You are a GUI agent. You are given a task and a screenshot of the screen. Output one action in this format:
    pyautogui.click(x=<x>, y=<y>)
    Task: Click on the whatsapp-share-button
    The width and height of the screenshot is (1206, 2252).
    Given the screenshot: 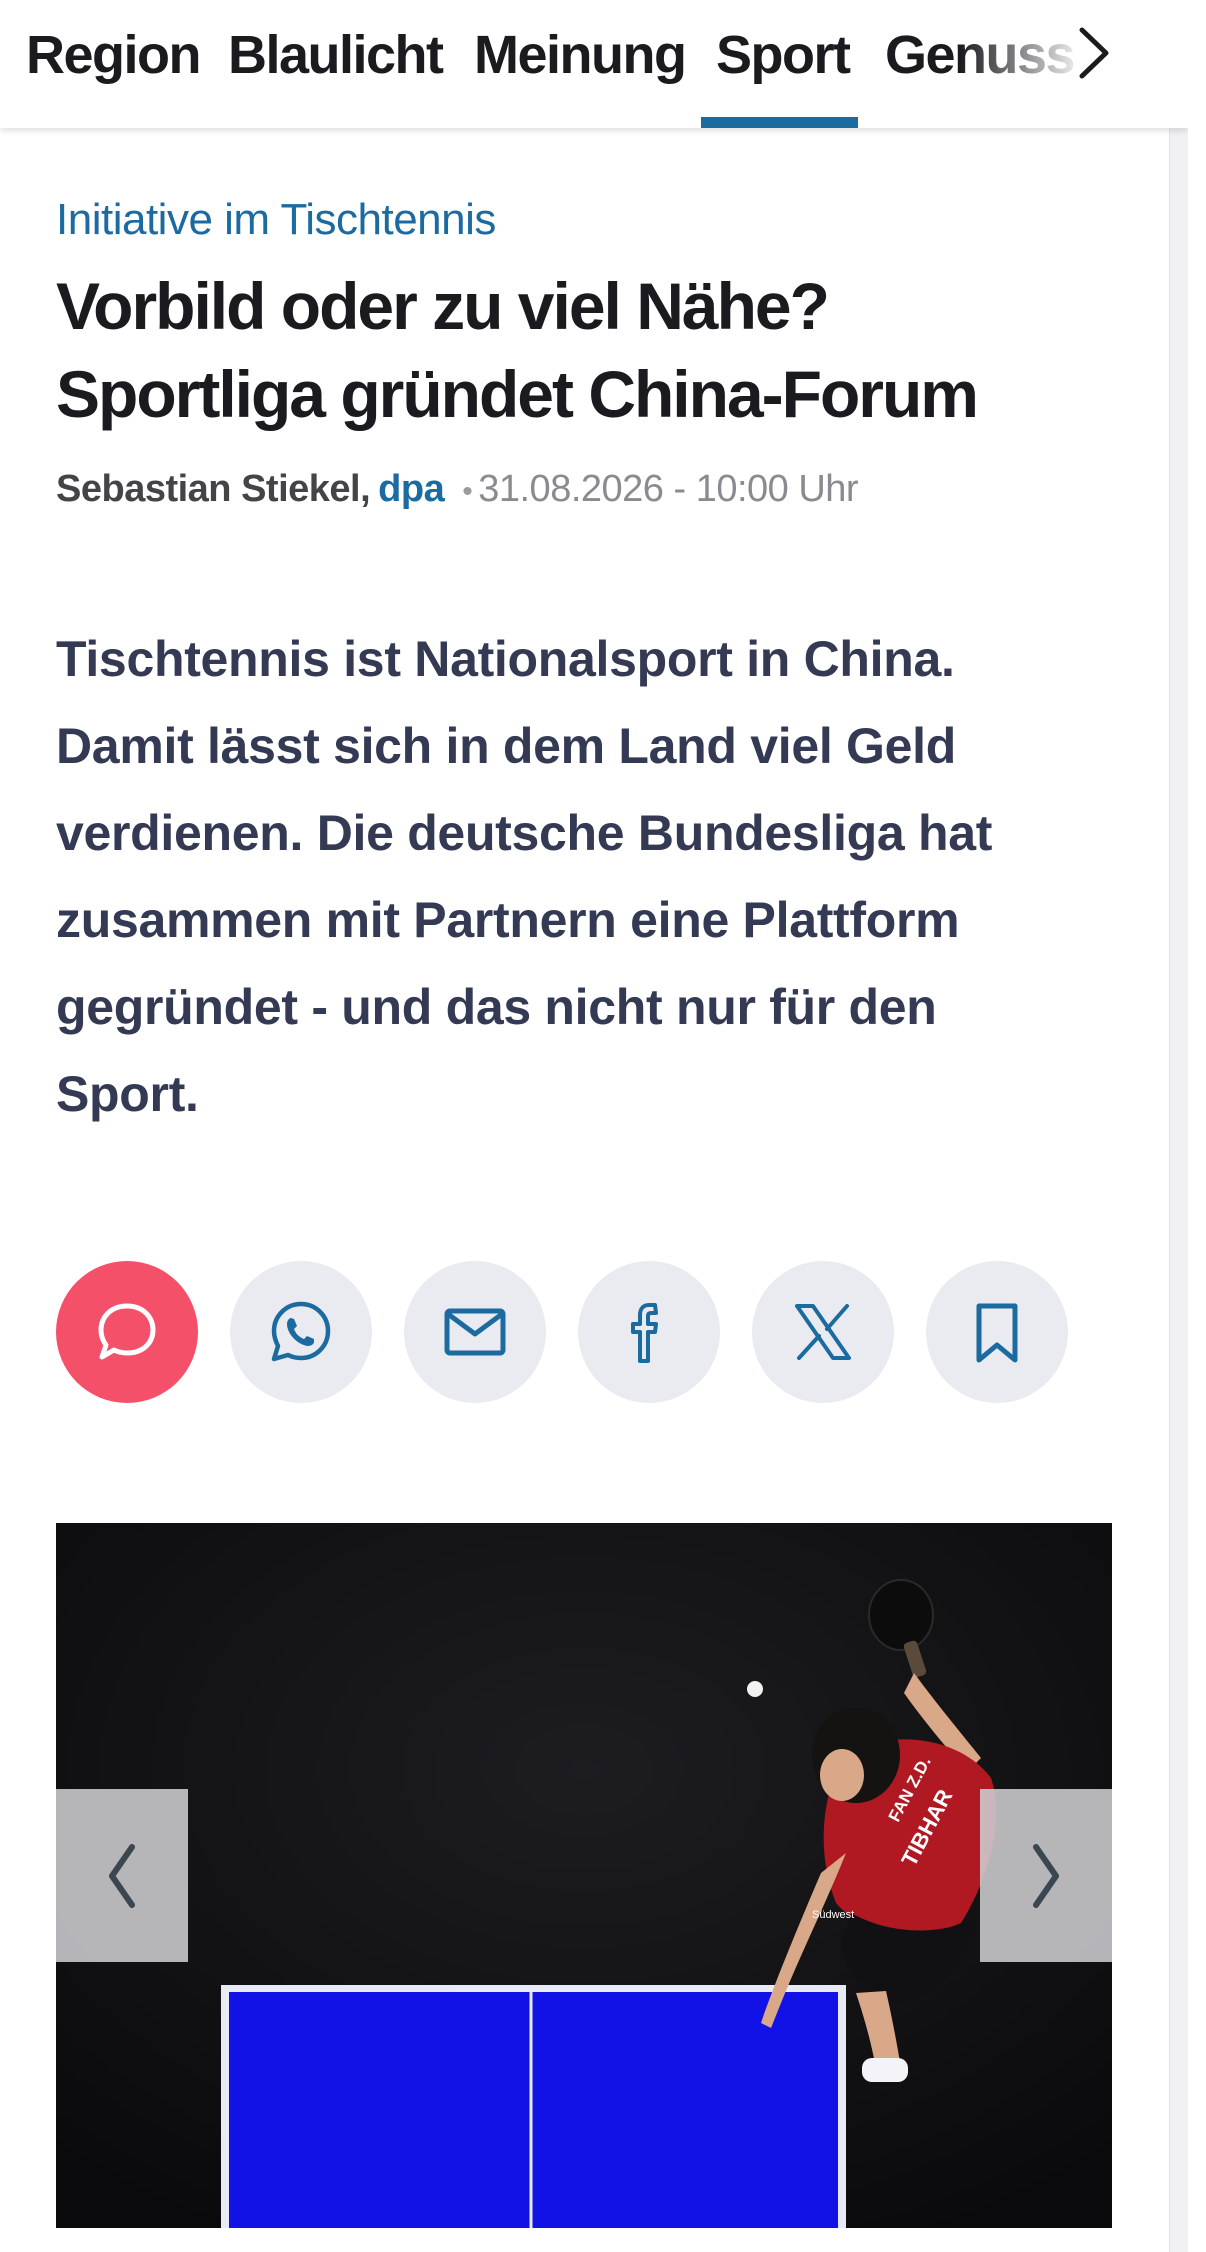 What is the action you would take?
    pyautogui.click(x=301, y=1332)
    